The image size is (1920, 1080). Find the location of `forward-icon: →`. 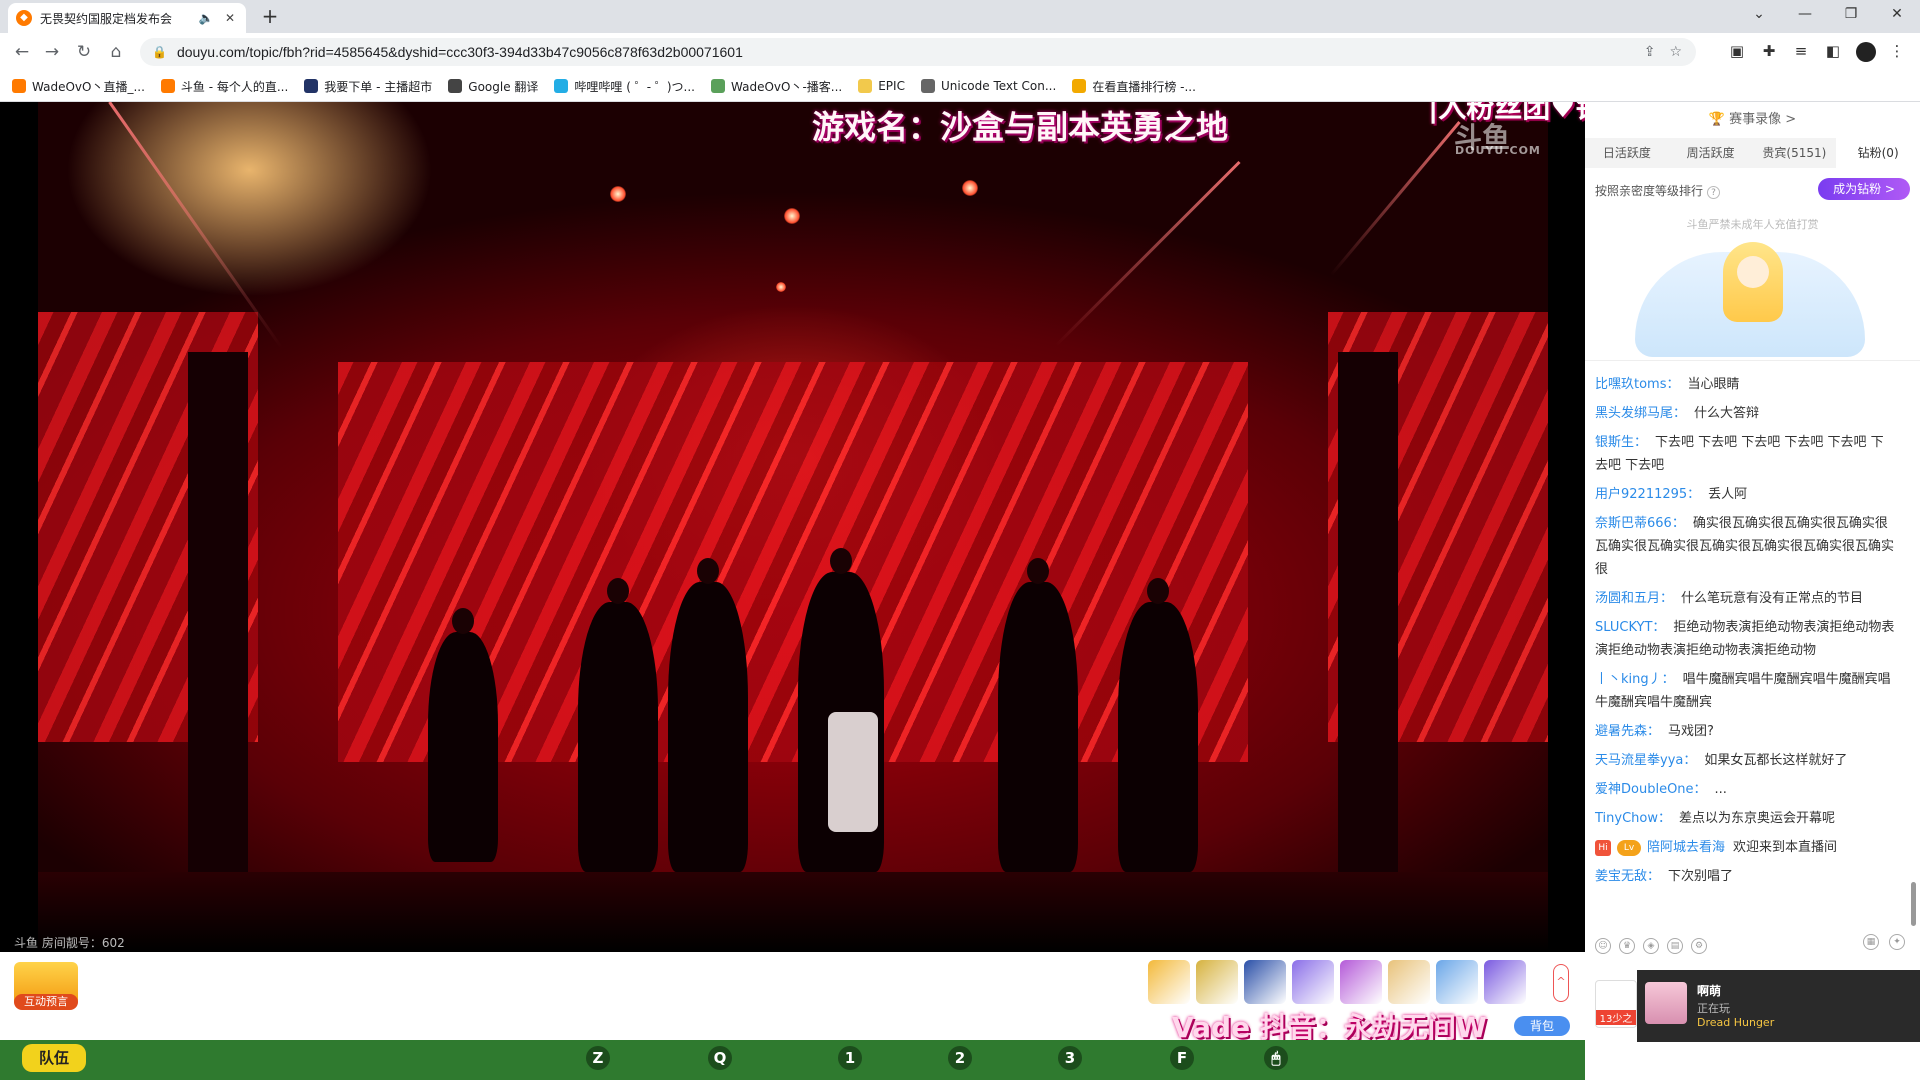

forward-icon: → is located at coordinates (52, 52).